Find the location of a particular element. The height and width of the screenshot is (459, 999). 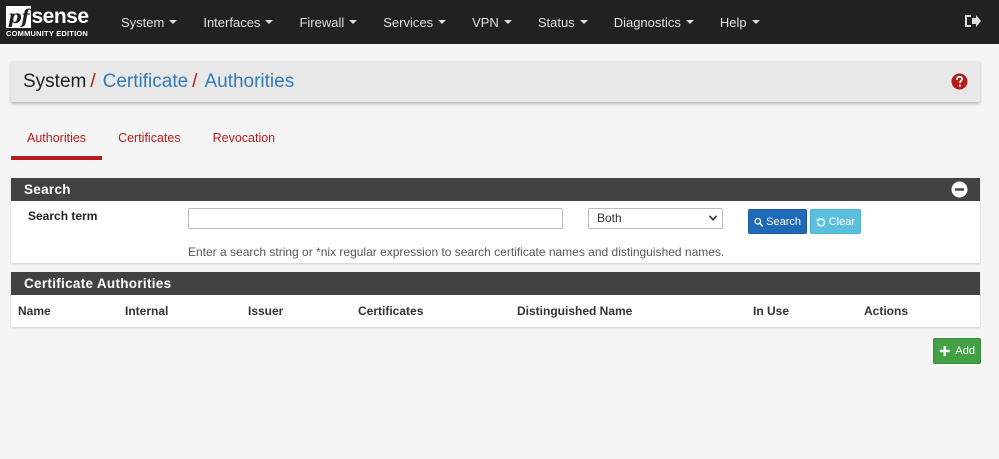

ca-panel-heading: Certificate Authorities is located at coordinates (495, 283).